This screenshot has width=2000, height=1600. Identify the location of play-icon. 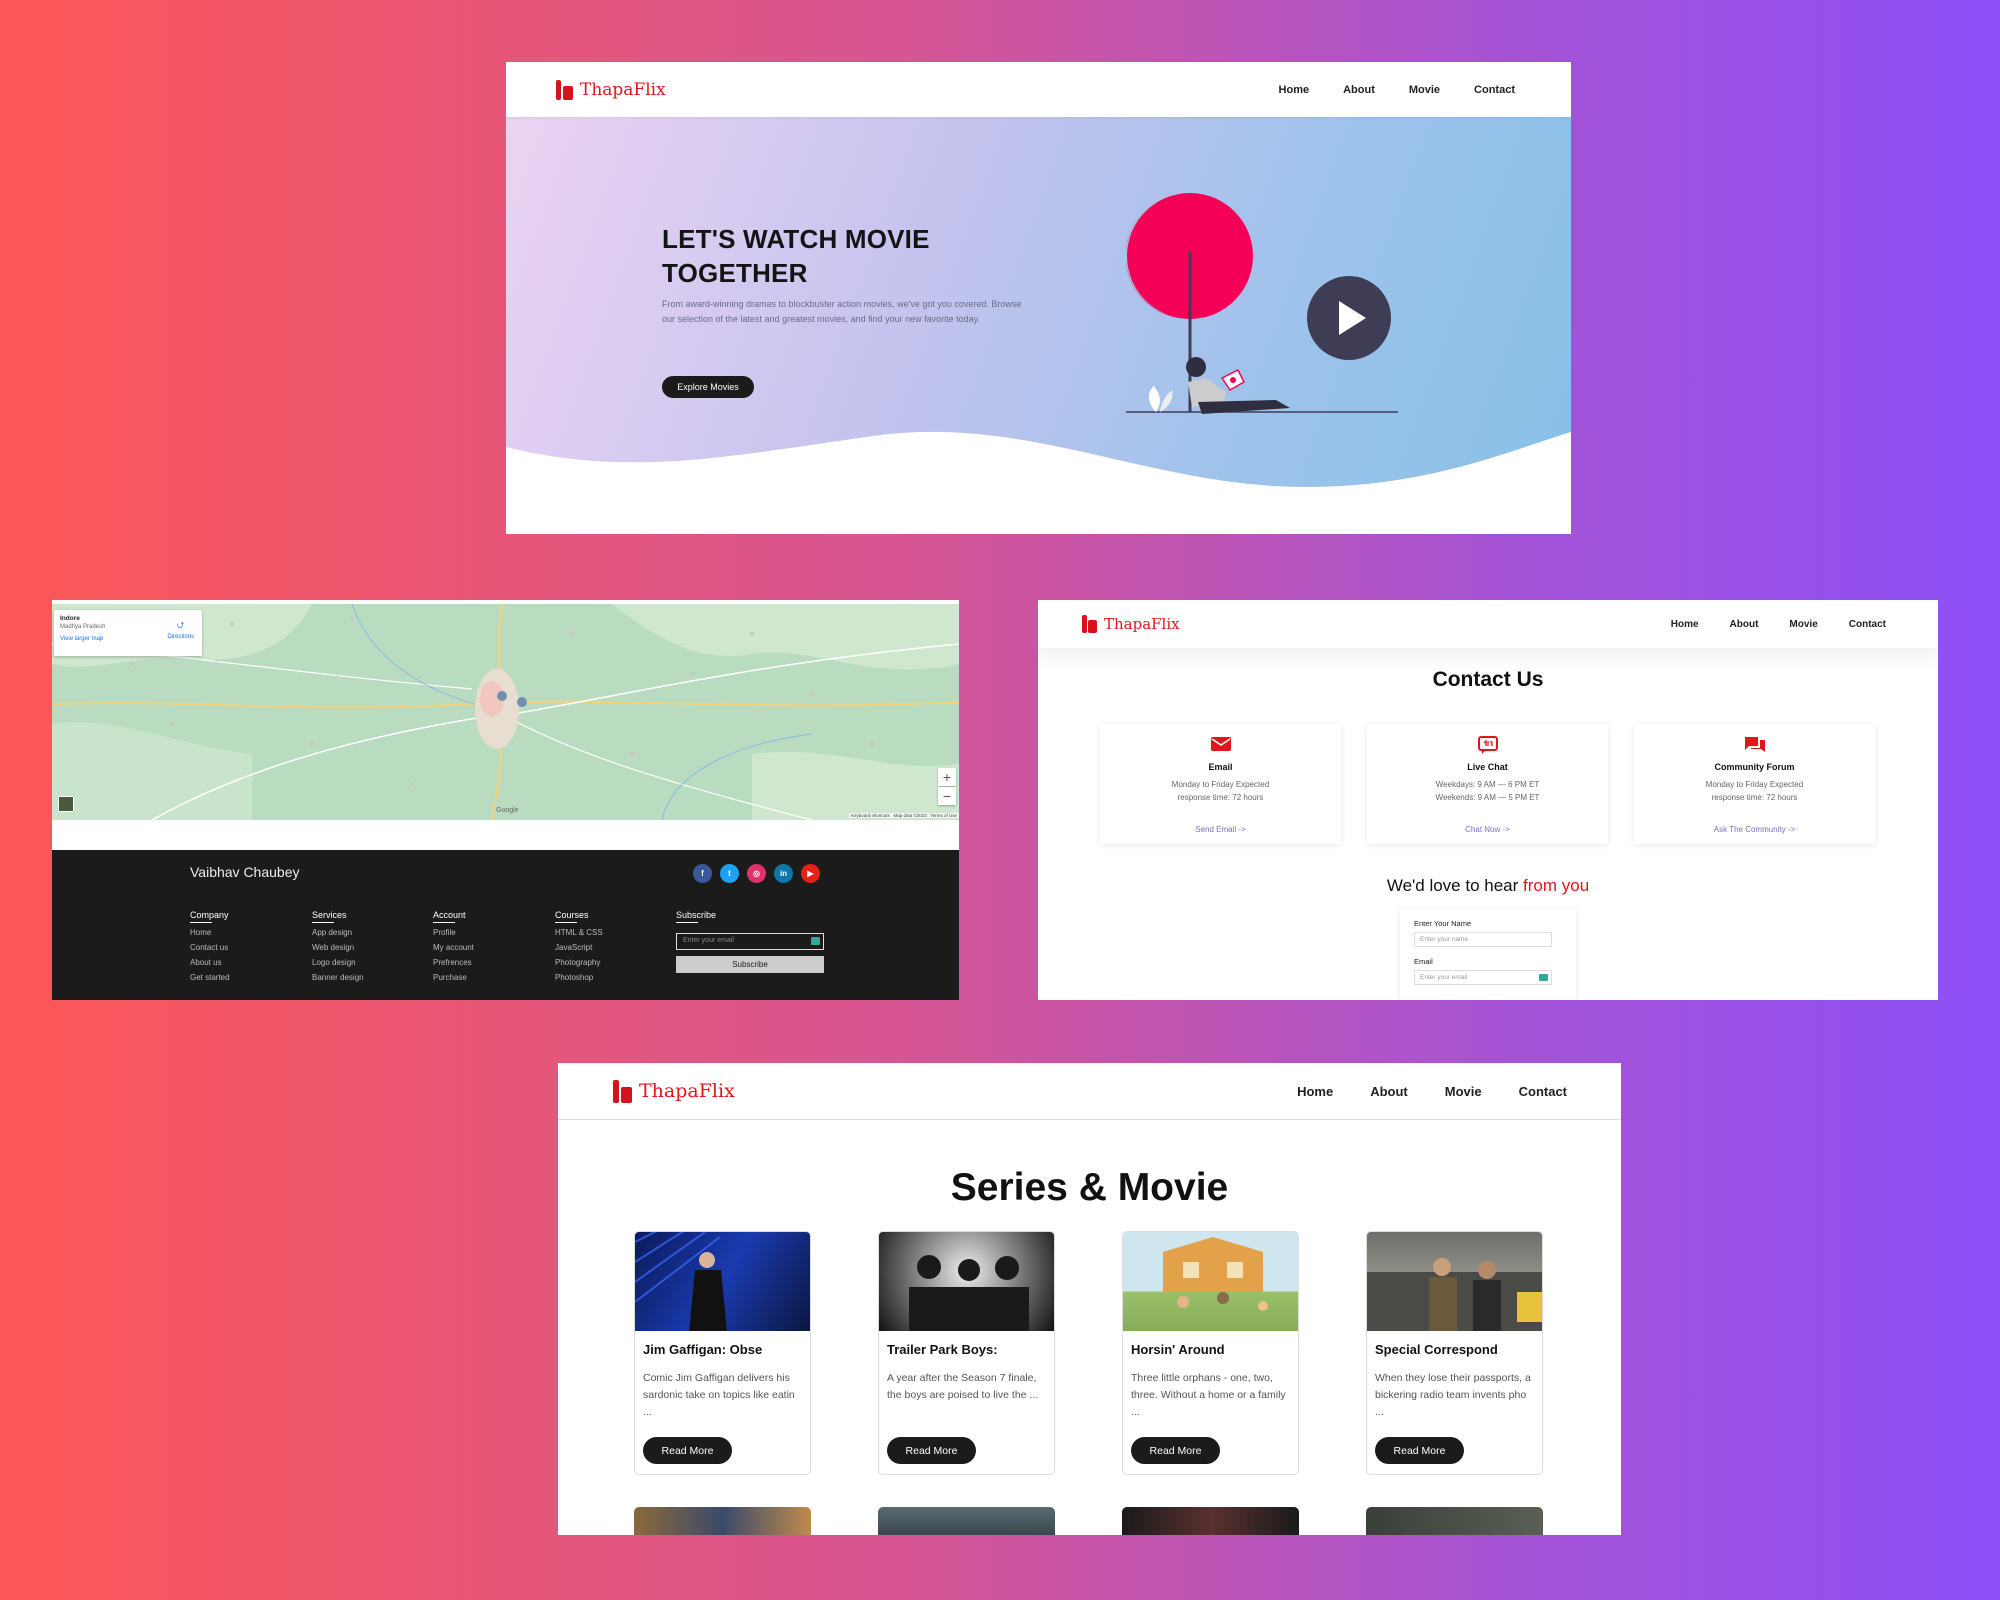
(1349, 318).